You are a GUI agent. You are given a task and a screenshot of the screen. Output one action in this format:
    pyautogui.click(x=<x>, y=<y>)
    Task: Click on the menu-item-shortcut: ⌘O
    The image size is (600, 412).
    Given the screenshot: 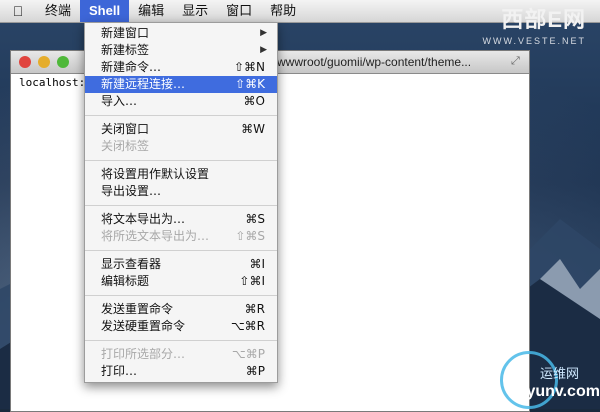 What is the action you would take?
    pyautogui.click(x=254, y=101)
    